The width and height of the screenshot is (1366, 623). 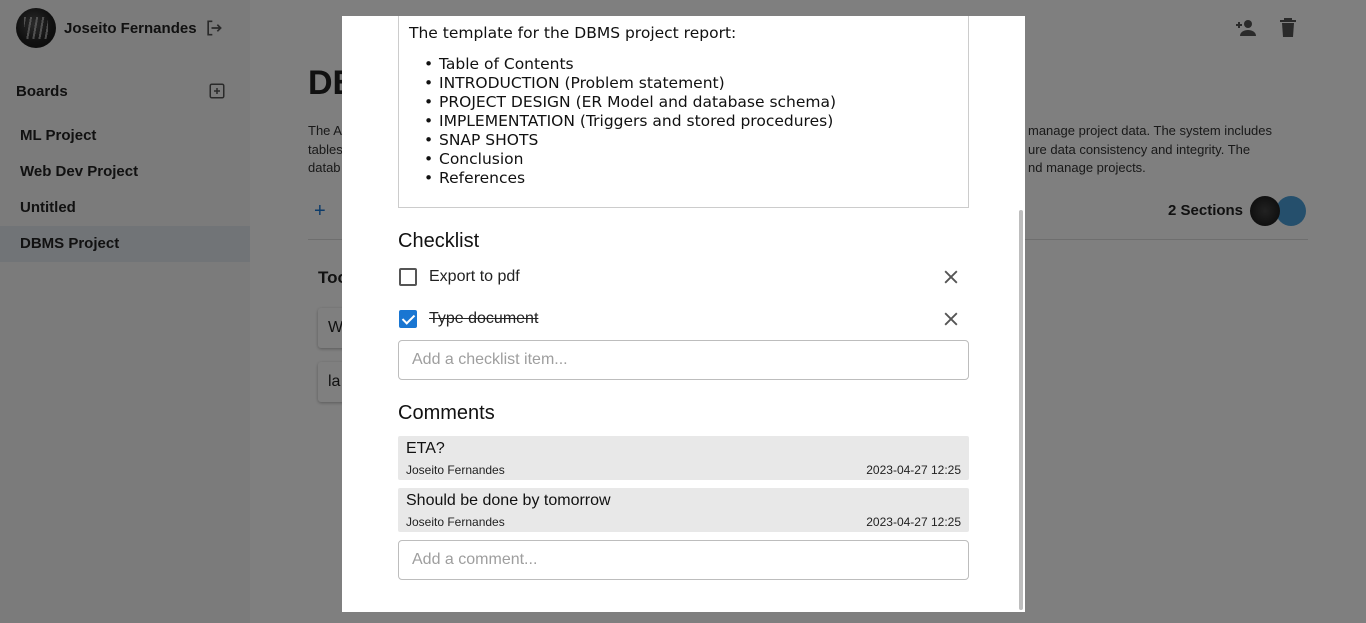 What do you see at coordinates (683, 277) in the screenshot?
I see `checklist-item: Export to pdf` at bounding box center [683, 277].